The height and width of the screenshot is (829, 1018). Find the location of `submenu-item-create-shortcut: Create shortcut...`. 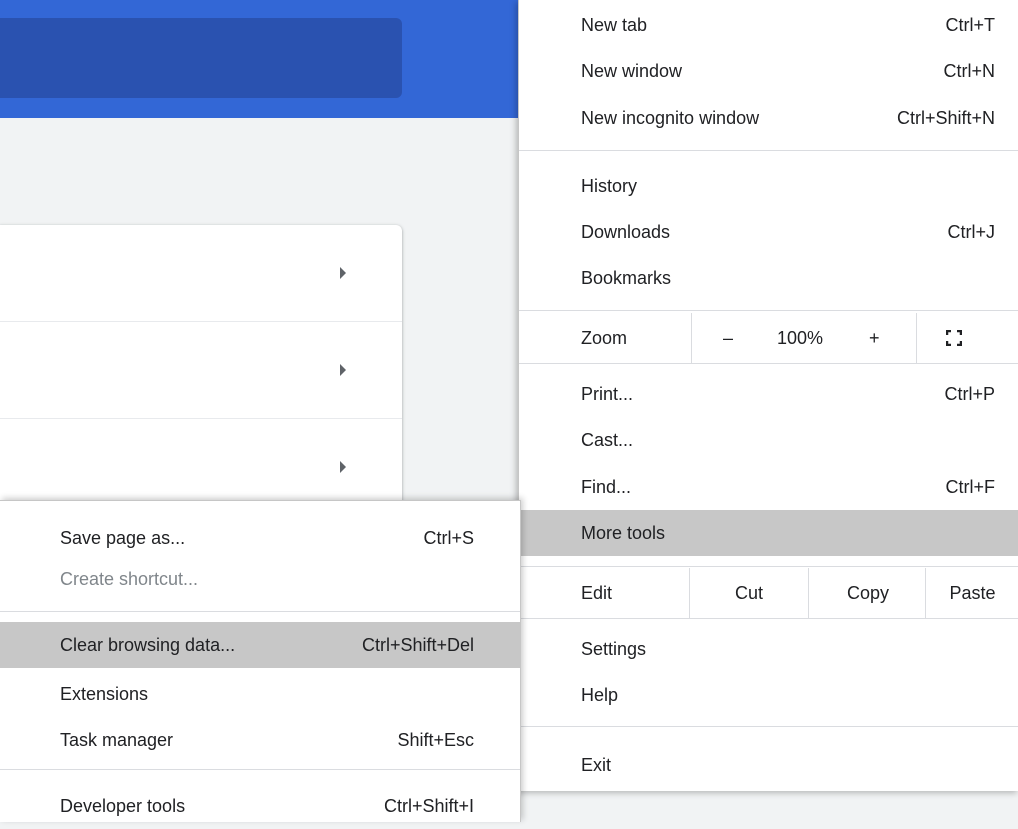

submenu-item-create-shortcut: Create shortcut... is located at coordinates (260, 579).